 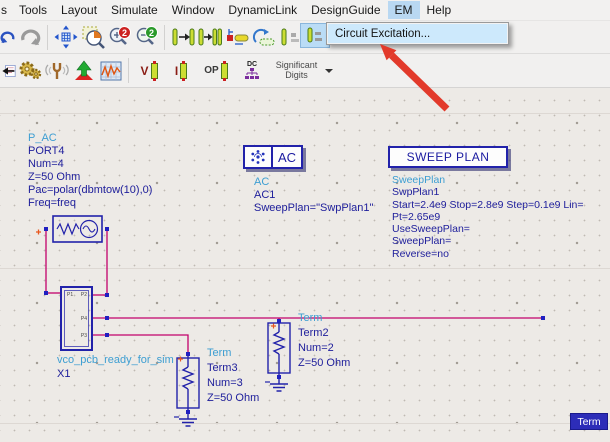 I want to click on voltage-probe-icon, so click(x=154, y=70).